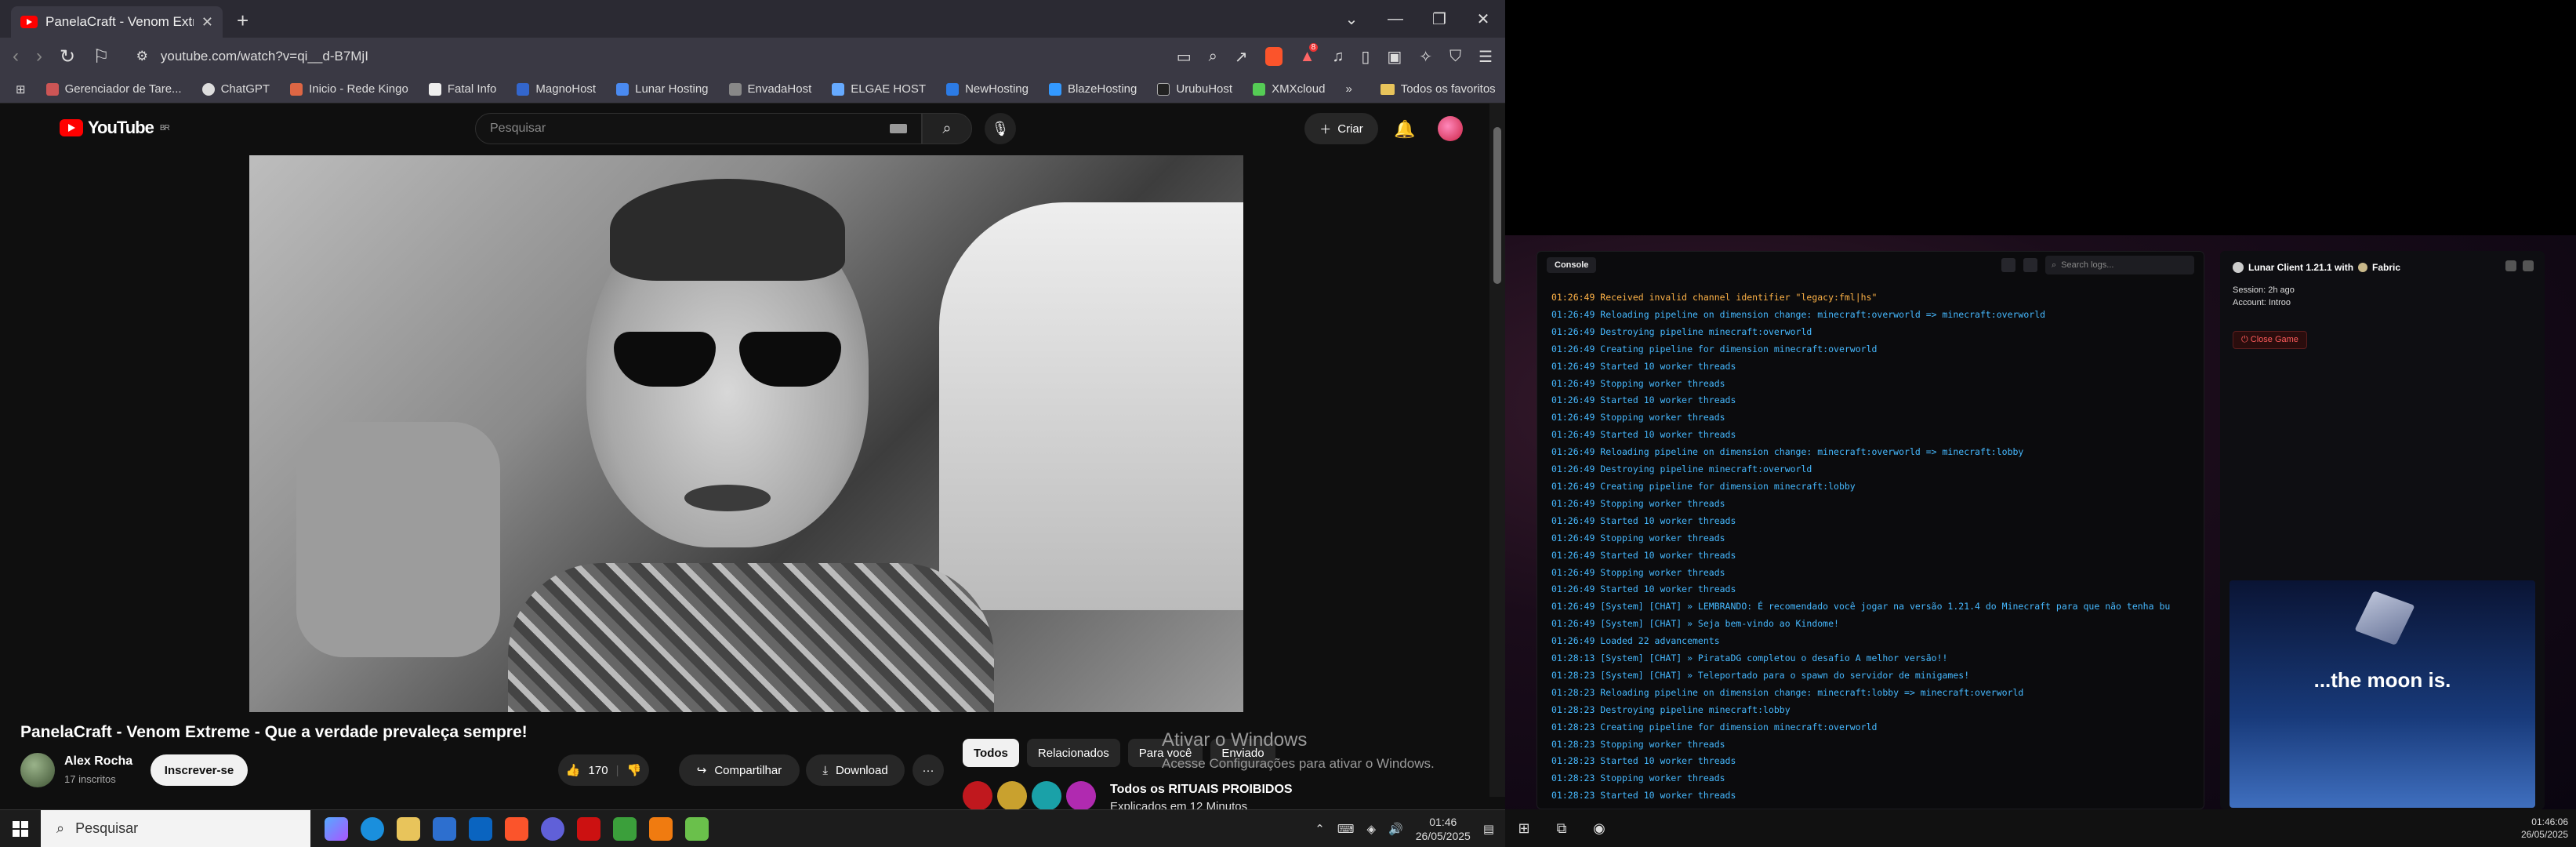 Image resolution: width=2576 pixels, height=847 pixels. What do you see at coordinates (117, 22) in the screenshot?
I see `browser-tab-youtube: PanelaCraft - Venom Extreme ✕` at bounding box center [117, 22].